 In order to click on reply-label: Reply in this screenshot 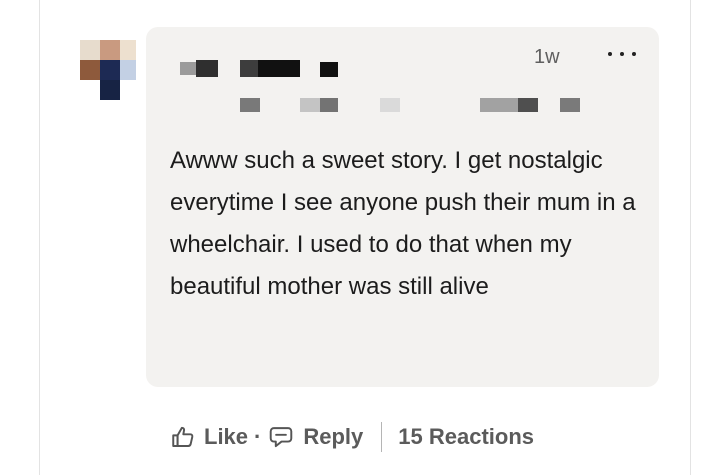, I will do `click(333, 436)`.